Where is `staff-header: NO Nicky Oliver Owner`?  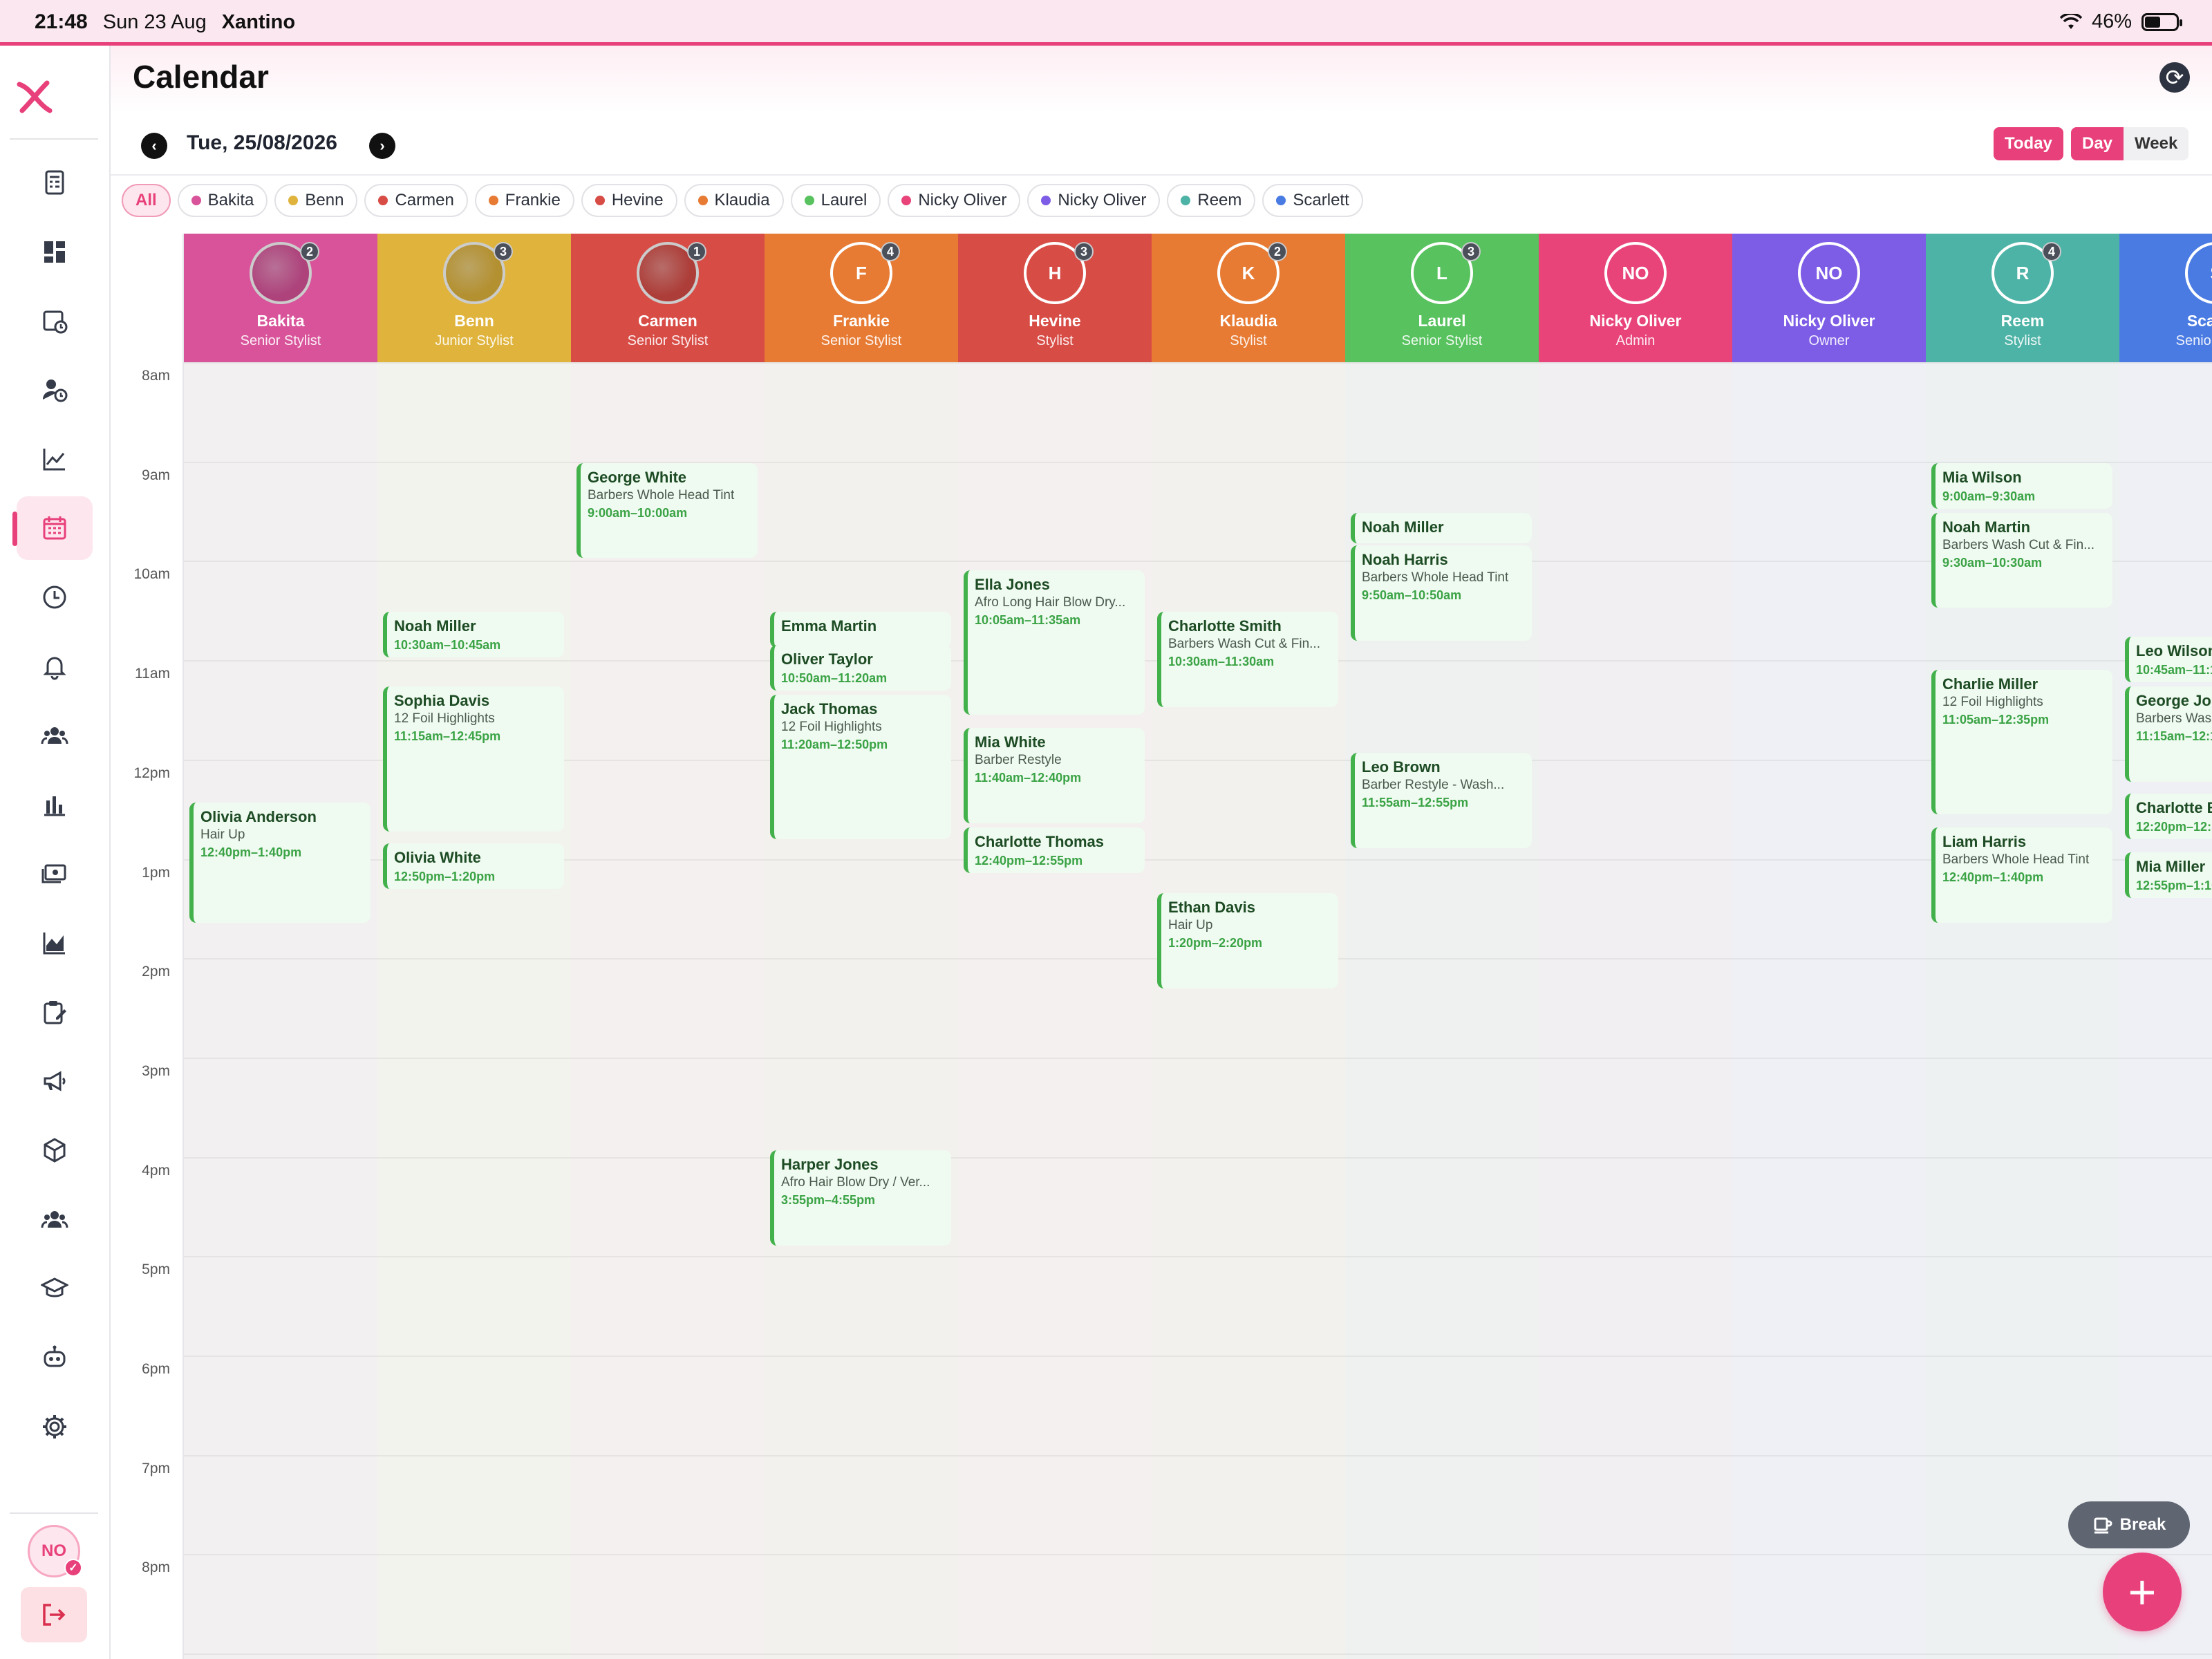
staff-header: NO Nicky Oliver Owner is located at coordinates (1829, 298).